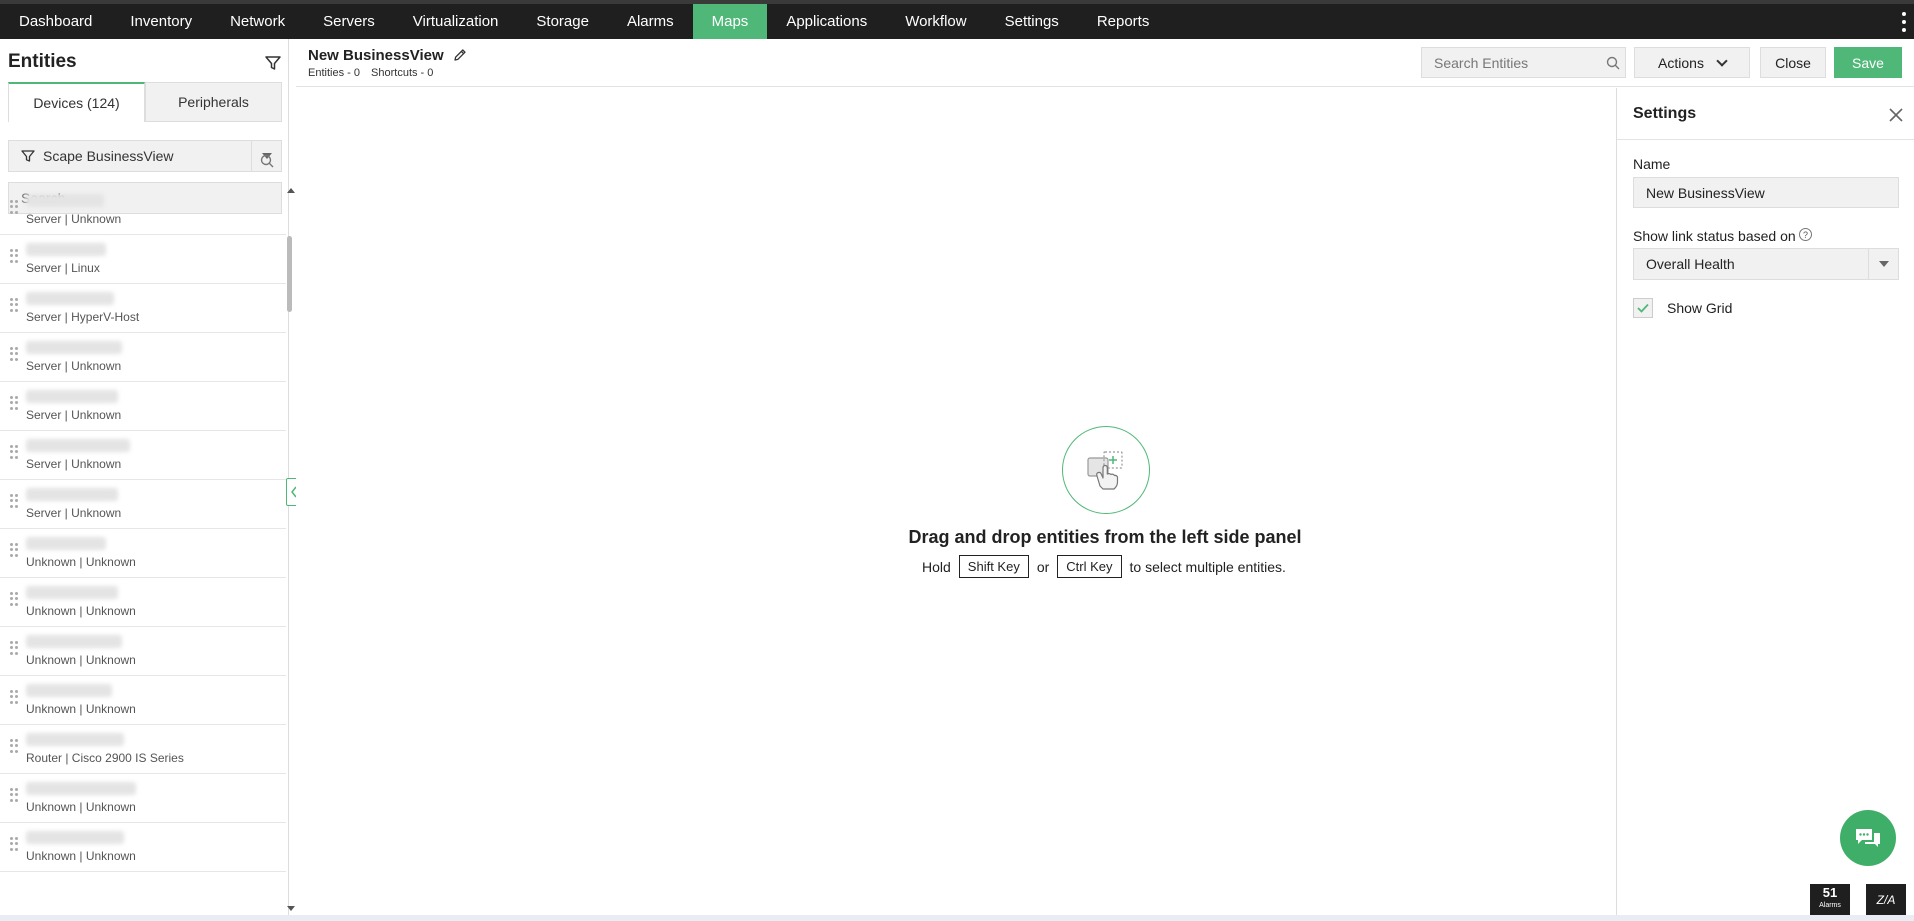 This screenshot has width=1914, height=921. Describe the element at coordinates (143, 259) in the screenshot. I see `entity-list-item: Server | Linux` at that location.